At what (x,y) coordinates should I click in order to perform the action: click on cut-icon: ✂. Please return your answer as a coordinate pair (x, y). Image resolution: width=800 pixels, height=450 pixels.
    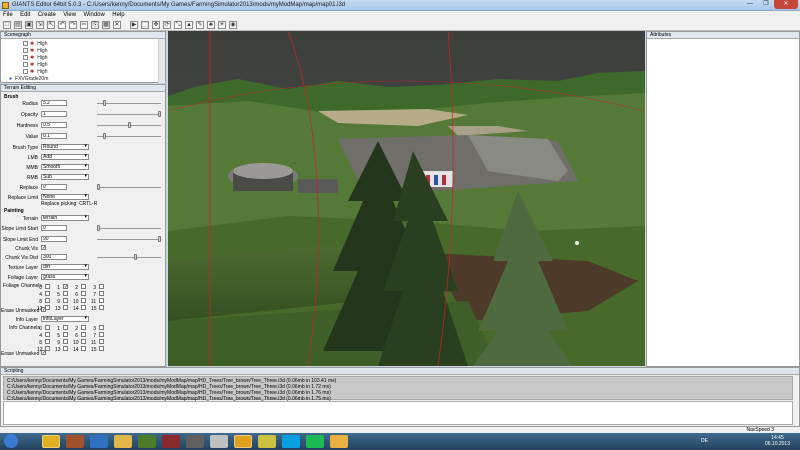
    Looking at the image, I should click on (84, 25).